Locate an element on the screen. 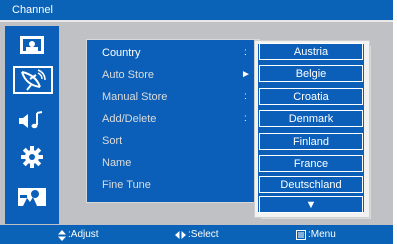 The image size is (397, 244). picture-icon is located at coordinates (32, 45).